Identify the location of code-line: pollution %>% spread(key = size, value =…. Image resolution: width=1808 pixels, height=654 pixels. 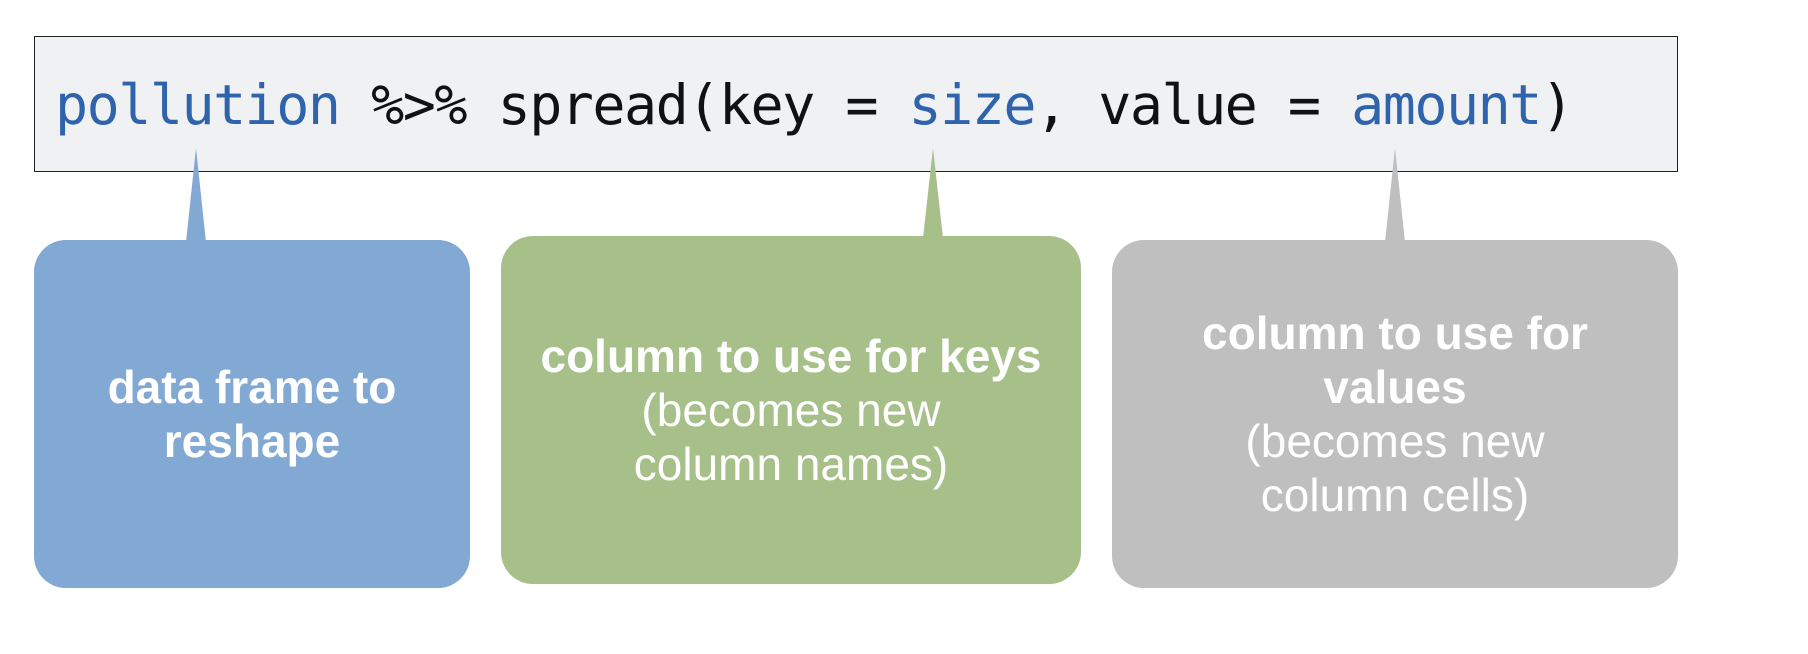
(814, 105).